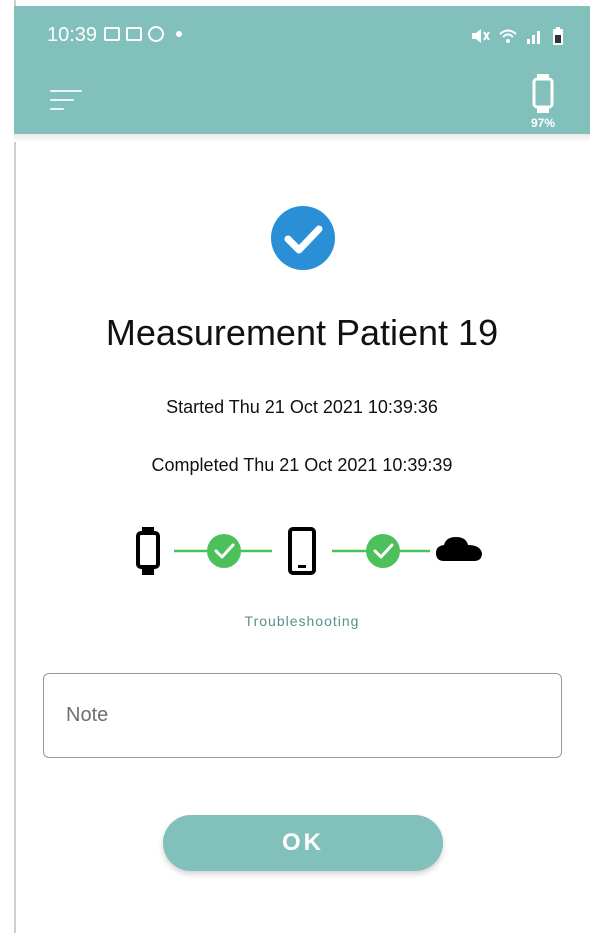  I want to click on image-icon, so click(134, 34).